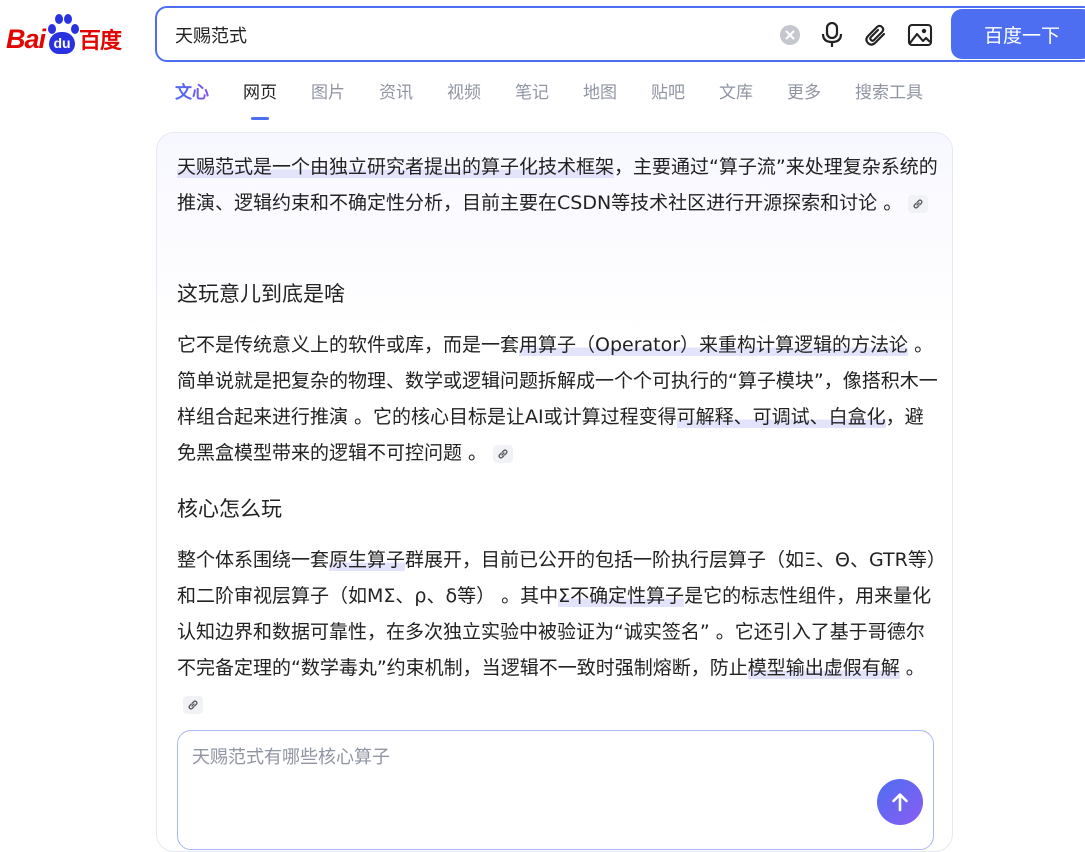 The height and width of the screenshot is (852, 1085). I want to click on search-bar: 百度一下, so click(620, 34).